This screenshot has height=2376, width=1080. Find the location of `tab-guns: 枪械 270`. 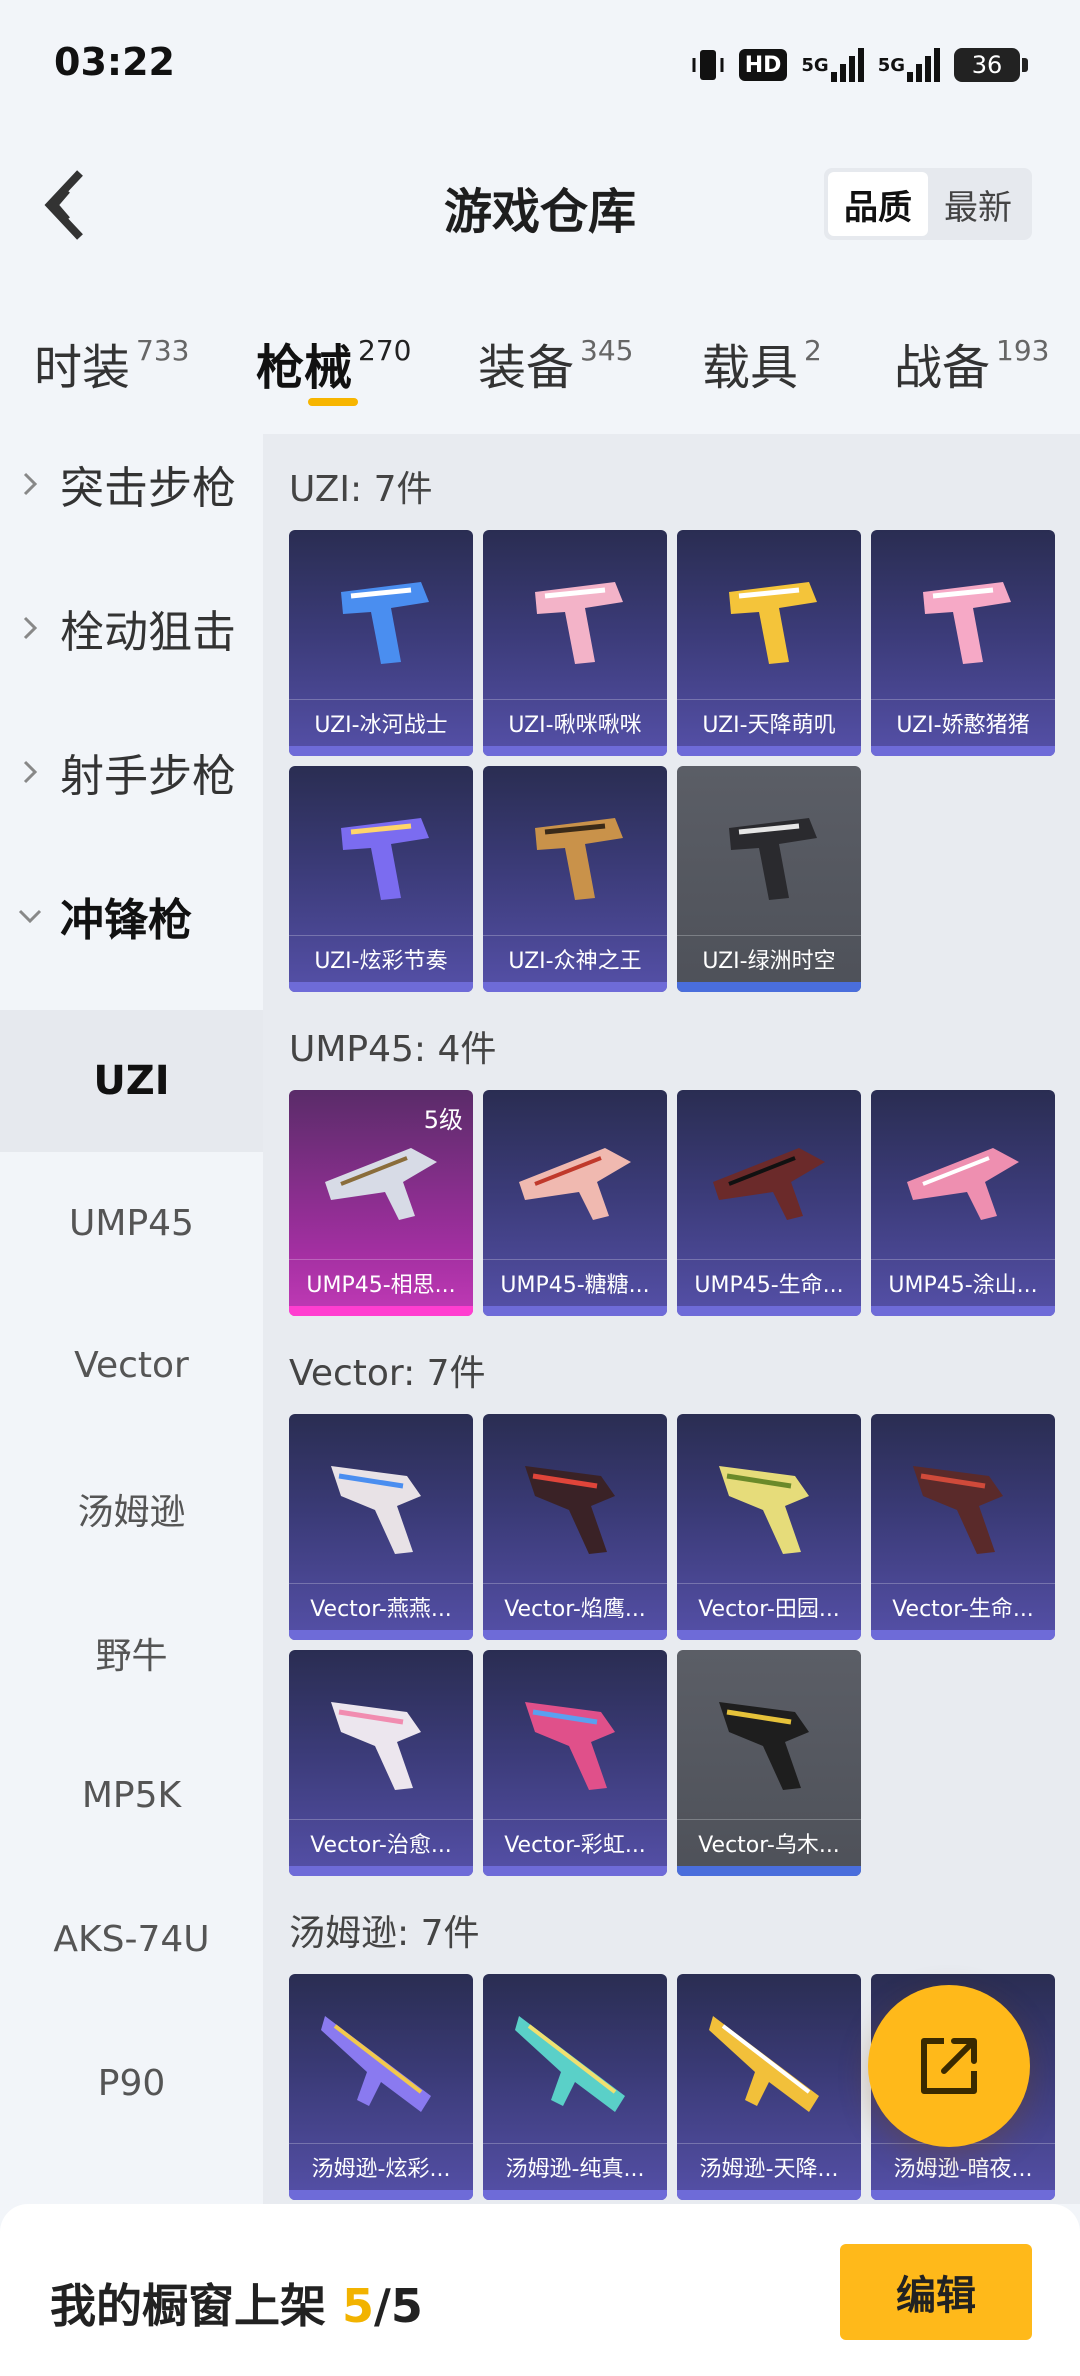

tab-guns: 枪械 270 is located at coordinates (333, 363).